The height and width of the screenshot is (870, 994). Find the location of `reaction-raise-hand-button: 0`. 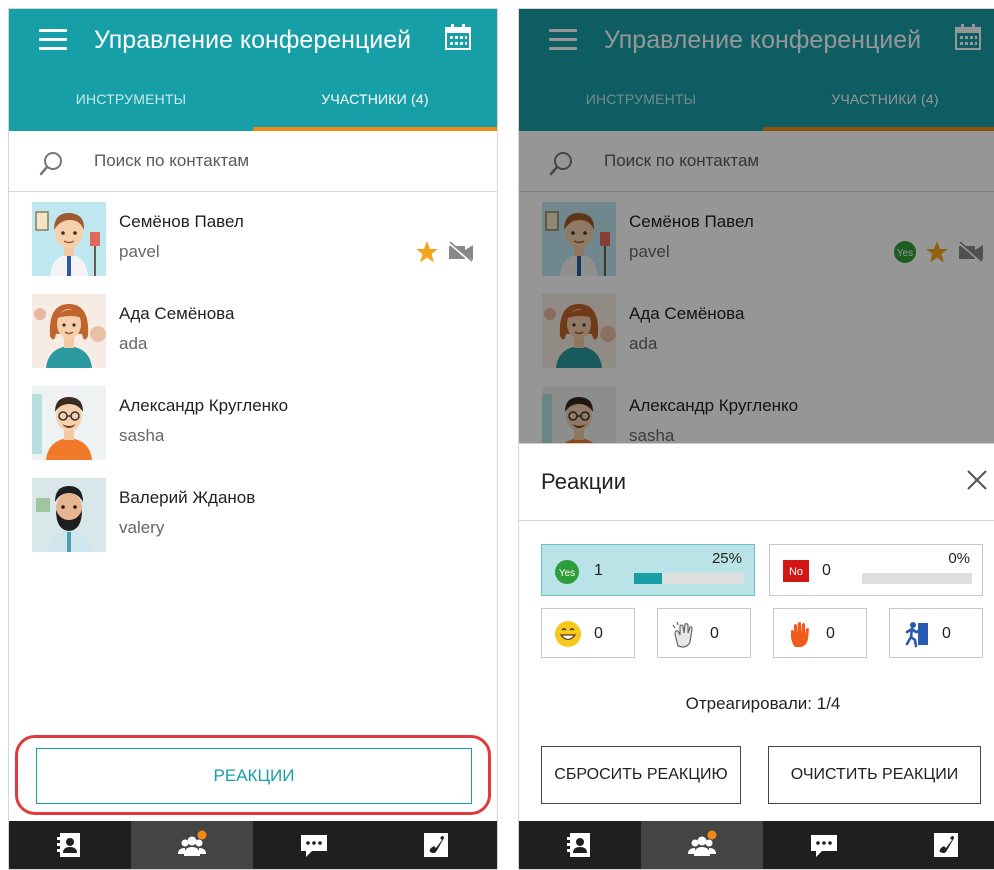

reaction-raise-hand-button: 0 is located at coordinates (820, 633).